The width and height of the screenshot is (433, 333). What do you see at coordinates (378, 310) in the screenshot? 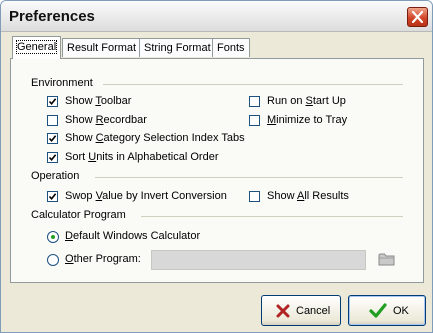
I see `green-check-icon` at bounding box center [378, 310].